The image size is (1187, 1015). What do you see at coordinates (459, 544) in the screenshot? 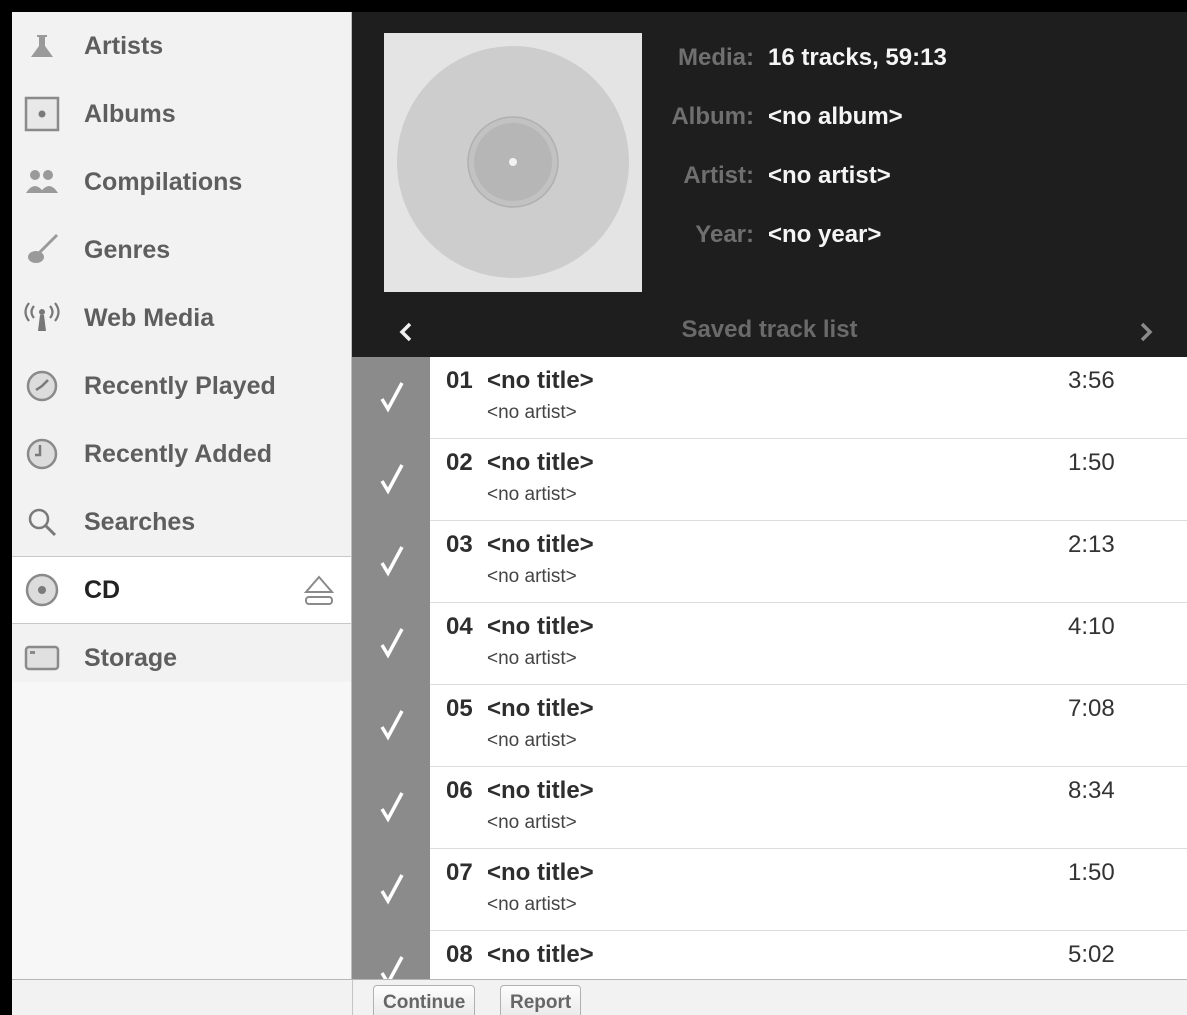
I see `track-number: 03` at bounding box center [459, 544].